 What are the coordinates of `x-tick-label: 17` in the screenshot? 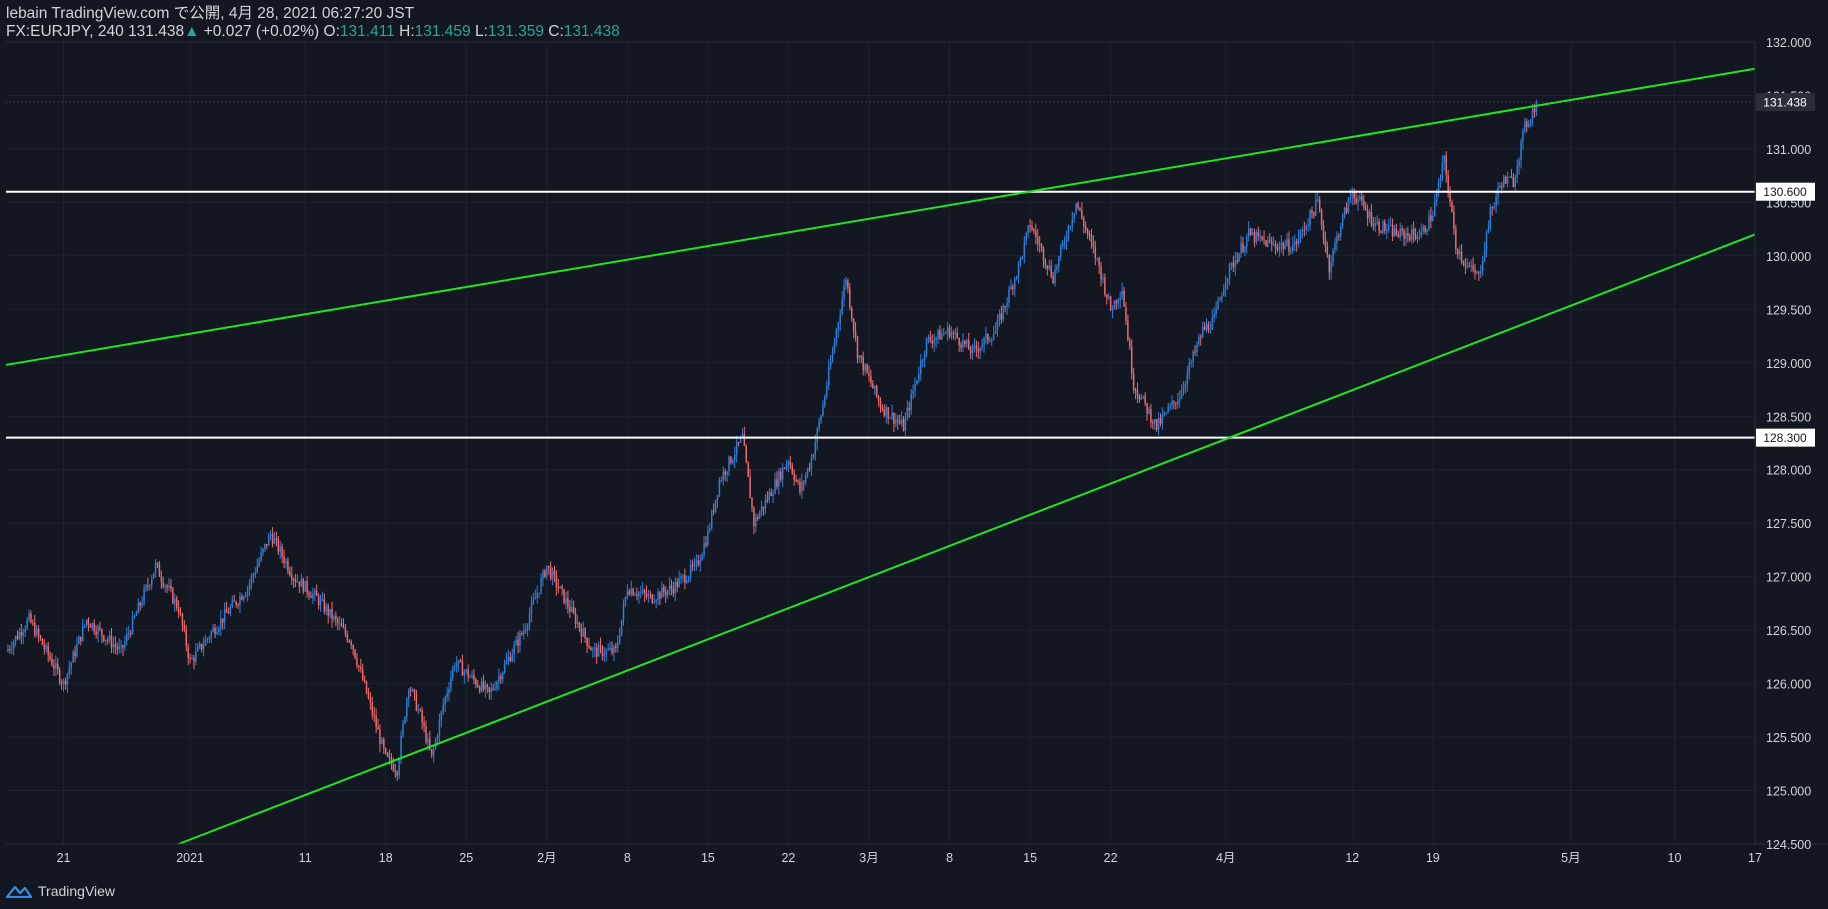 It's located at (1755, 858).